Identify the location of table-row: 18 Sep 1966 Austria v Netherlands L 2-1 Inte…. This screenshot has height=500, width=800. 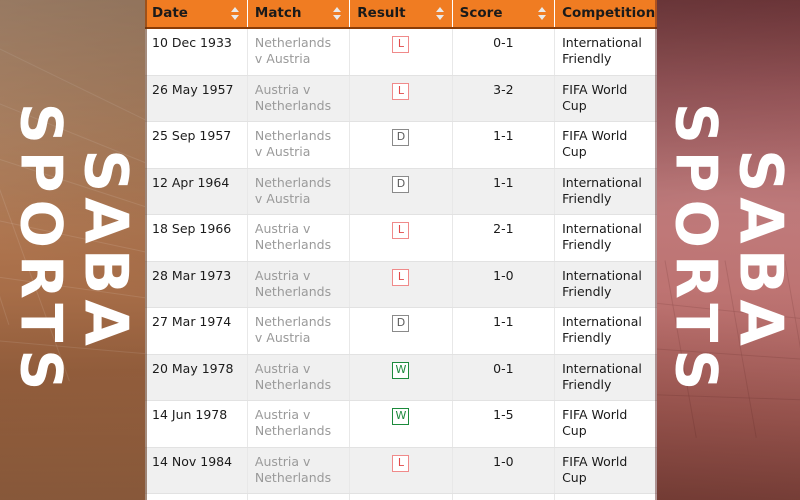
(401, 238).